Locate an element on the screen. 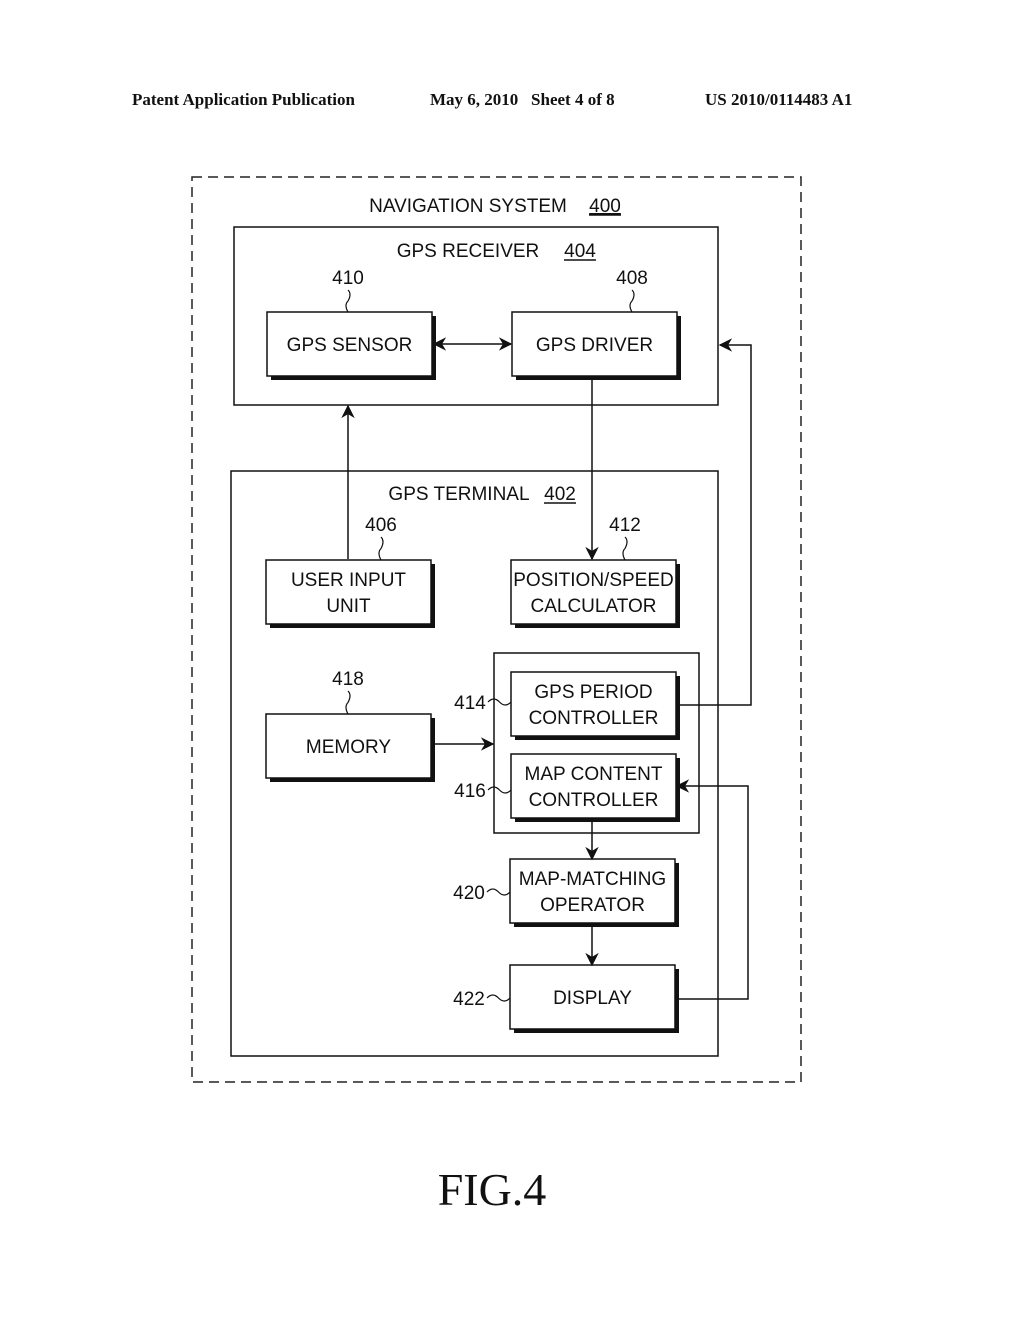 The image size is (1024, 1320). block-label-line: DISPLAY is located at coordinates (592, 998).